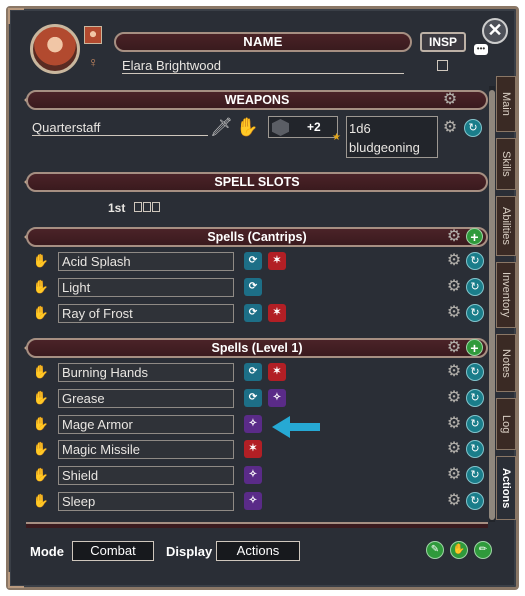 This screenshot has width=525, height=596. Describe the element at coordinates (336, 137) in the screenshot. I see `star-icon: ★` at that location.